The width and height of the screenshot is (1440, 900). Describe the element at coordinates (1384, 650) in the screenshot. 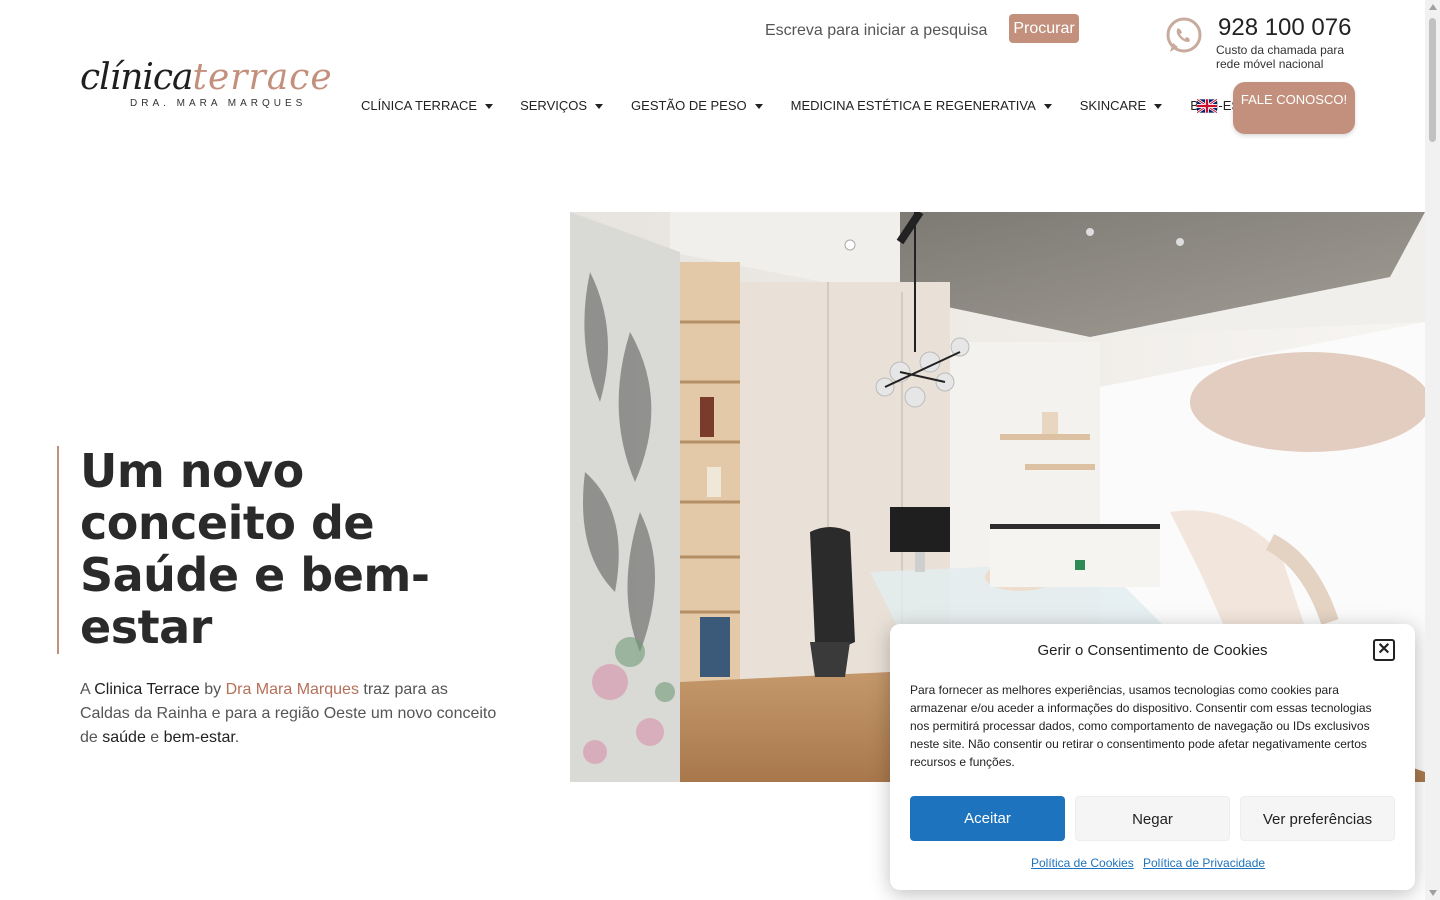

I see `close-icon: ✕` at that location.